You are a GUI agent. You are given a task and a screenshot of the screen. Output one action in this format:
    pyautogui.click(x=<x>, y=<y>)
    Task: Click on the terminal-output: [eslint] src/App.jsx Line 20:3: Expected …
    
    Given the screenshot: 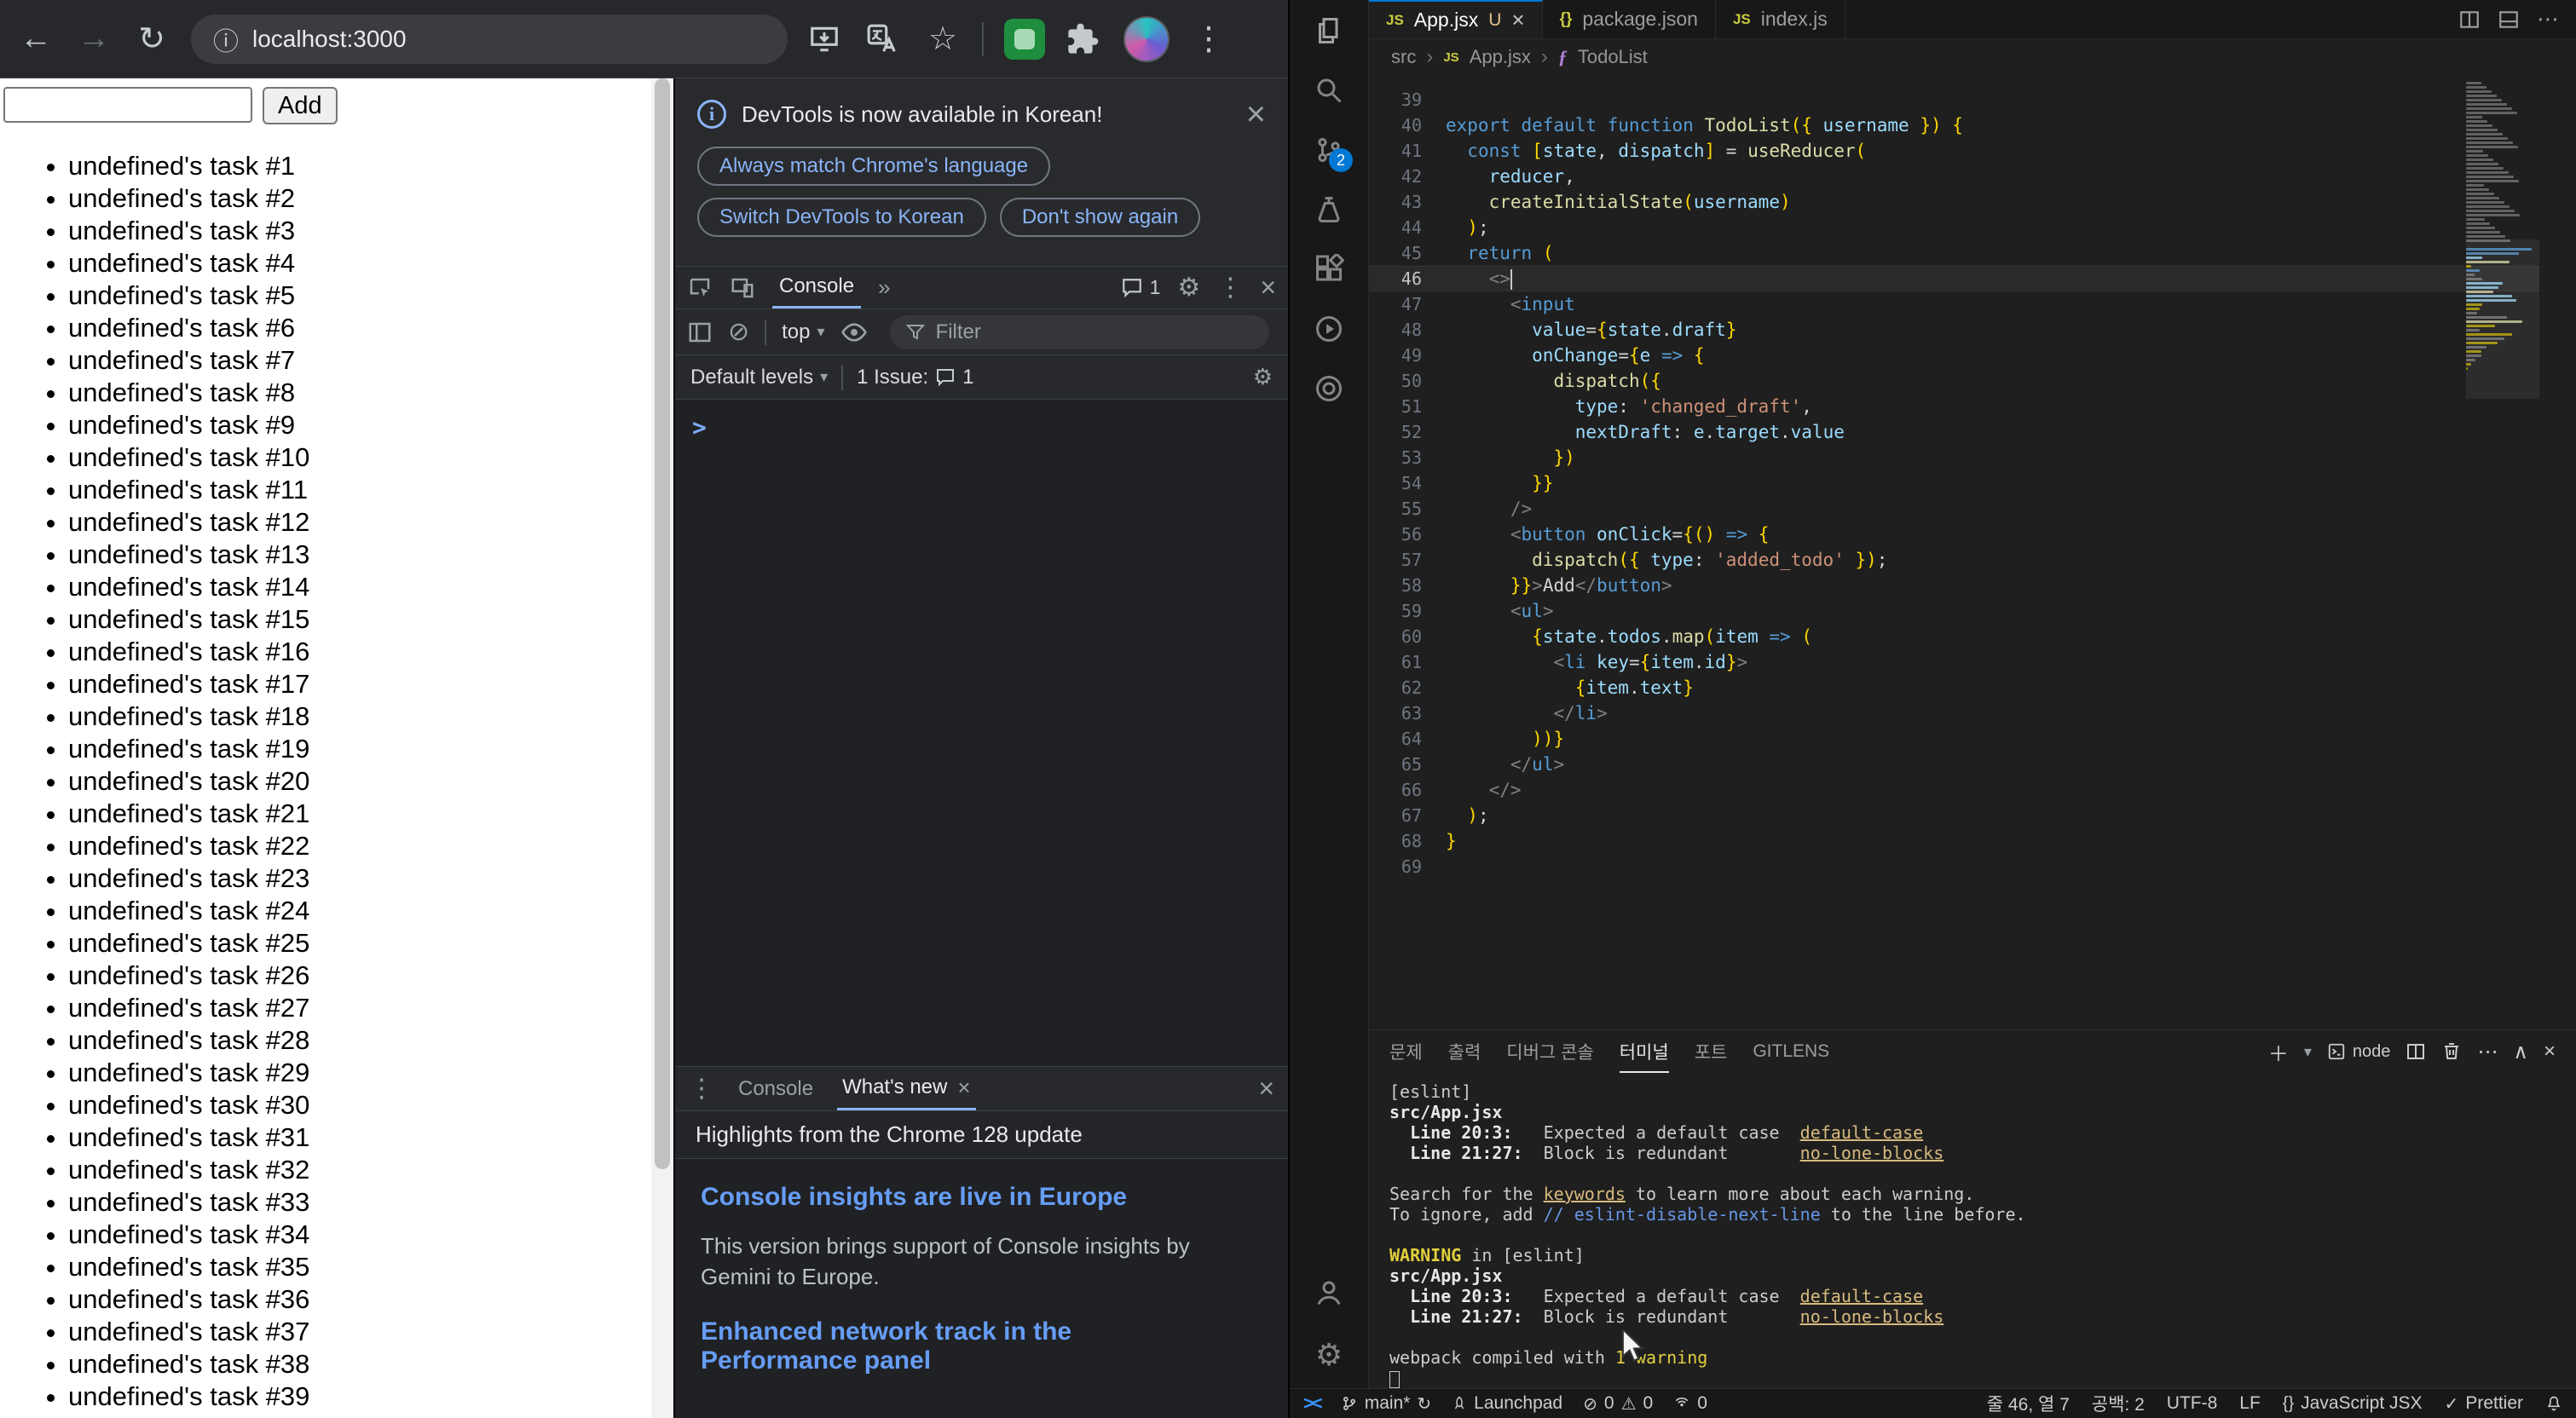 What is the action you would take?
    pyautogui.click(x=1972, y=1230)
    